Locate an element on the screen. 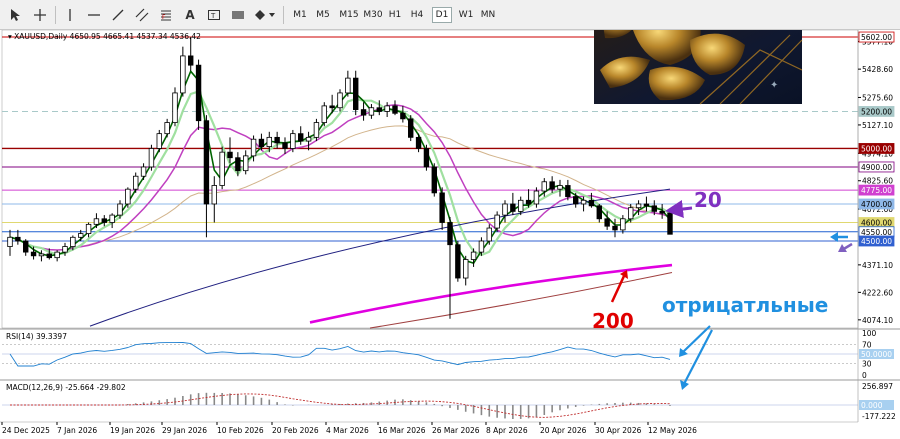  price-badge-text: 4775.00 is located at coordinates (876, 190).